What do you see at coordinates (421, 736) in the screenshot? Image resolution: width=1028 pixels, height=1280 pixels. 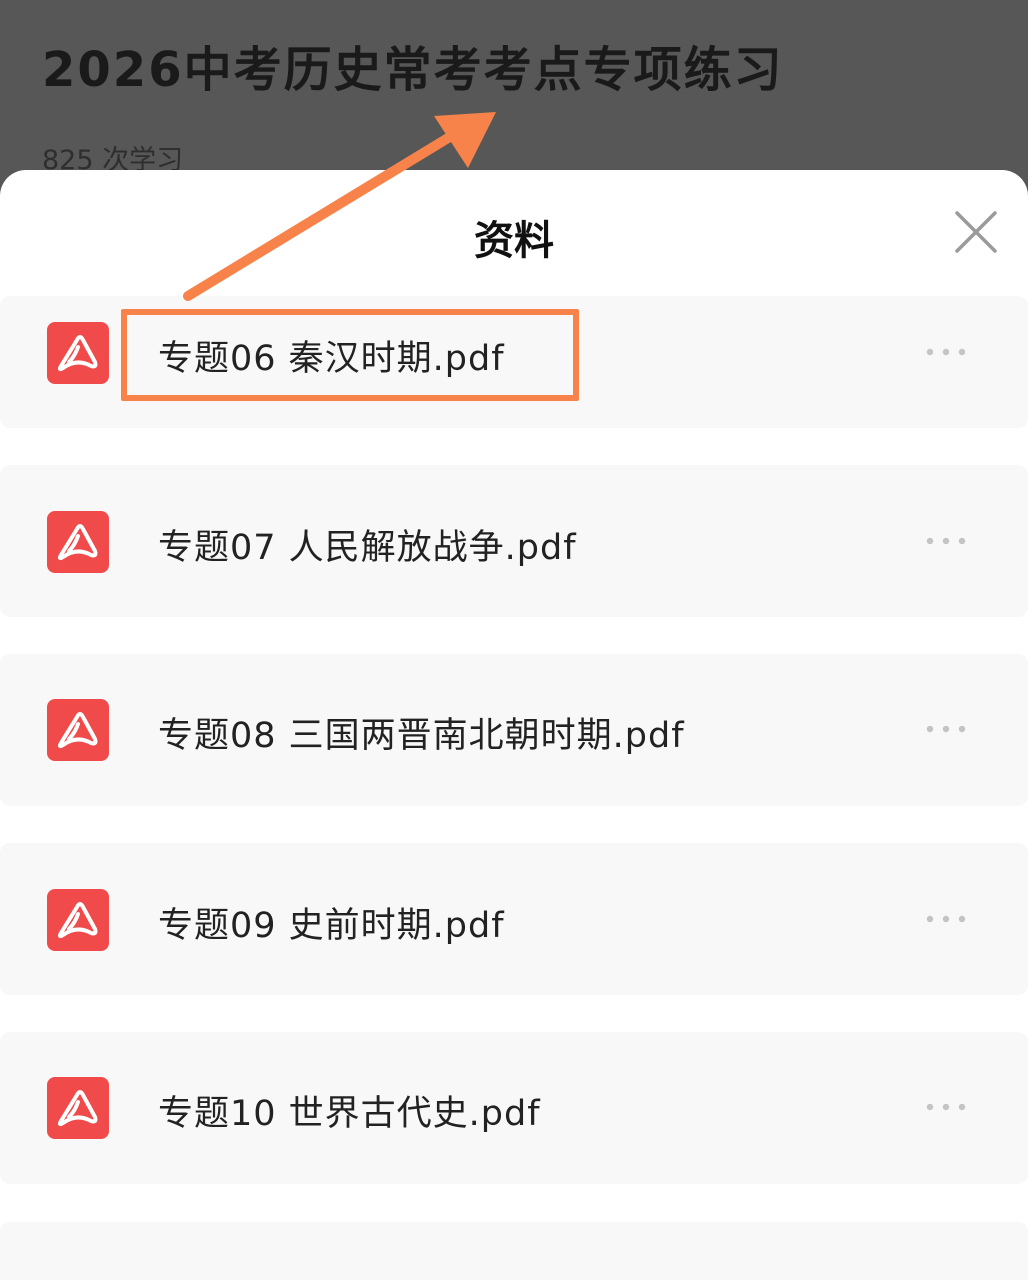 I see `file-name: 专题08 三国两晋南北朝时期.pdf` at bounding box center [421, 736].